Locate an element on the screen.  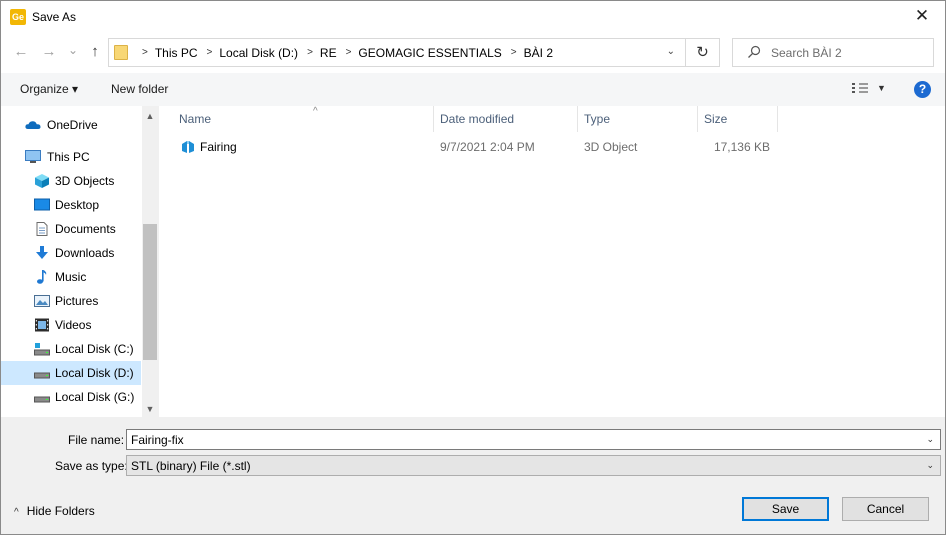
search-input is located at coordinates (846, 52).